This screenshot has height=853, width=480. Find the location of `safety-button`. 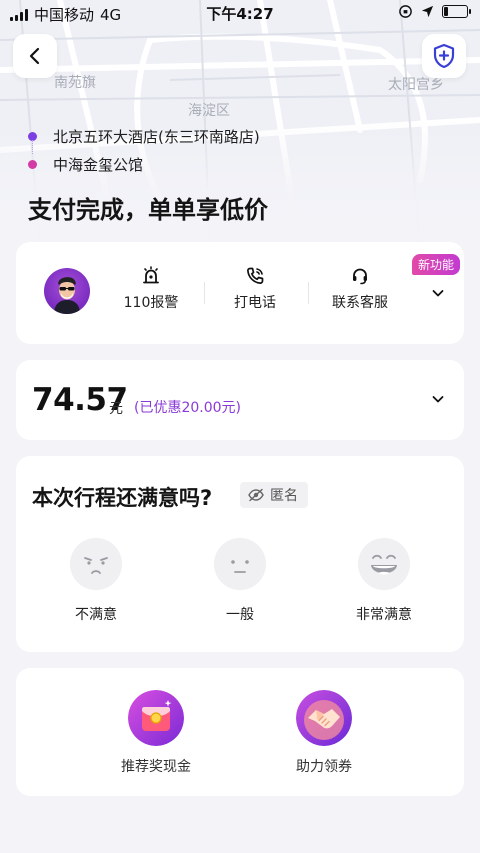

safety-button is located at coordinates (444, 56).